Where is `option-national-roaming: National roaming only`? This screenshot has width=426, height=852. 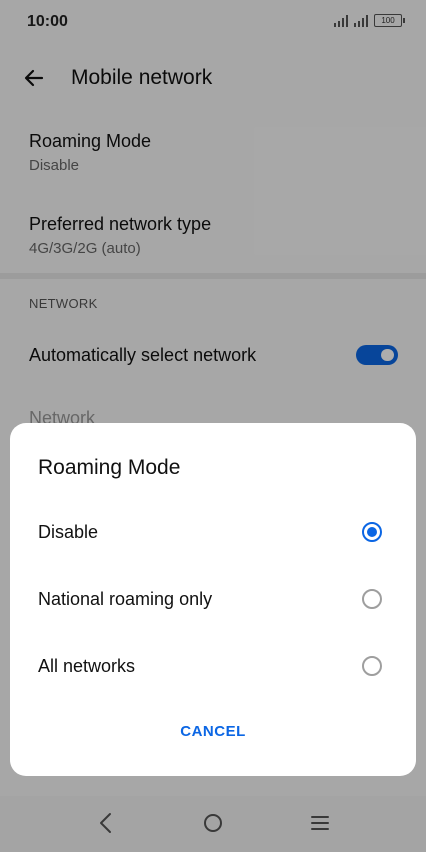 option-national-roaming: National roaming only is located at coordinates (213, 601).